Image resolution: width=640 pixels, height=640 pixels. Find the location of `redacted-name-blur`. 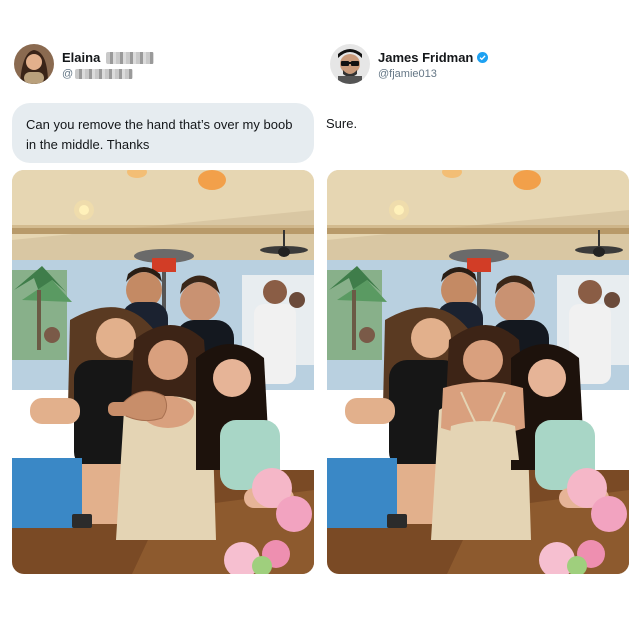

redacted-name-blur is located at coordinates (130, 57).